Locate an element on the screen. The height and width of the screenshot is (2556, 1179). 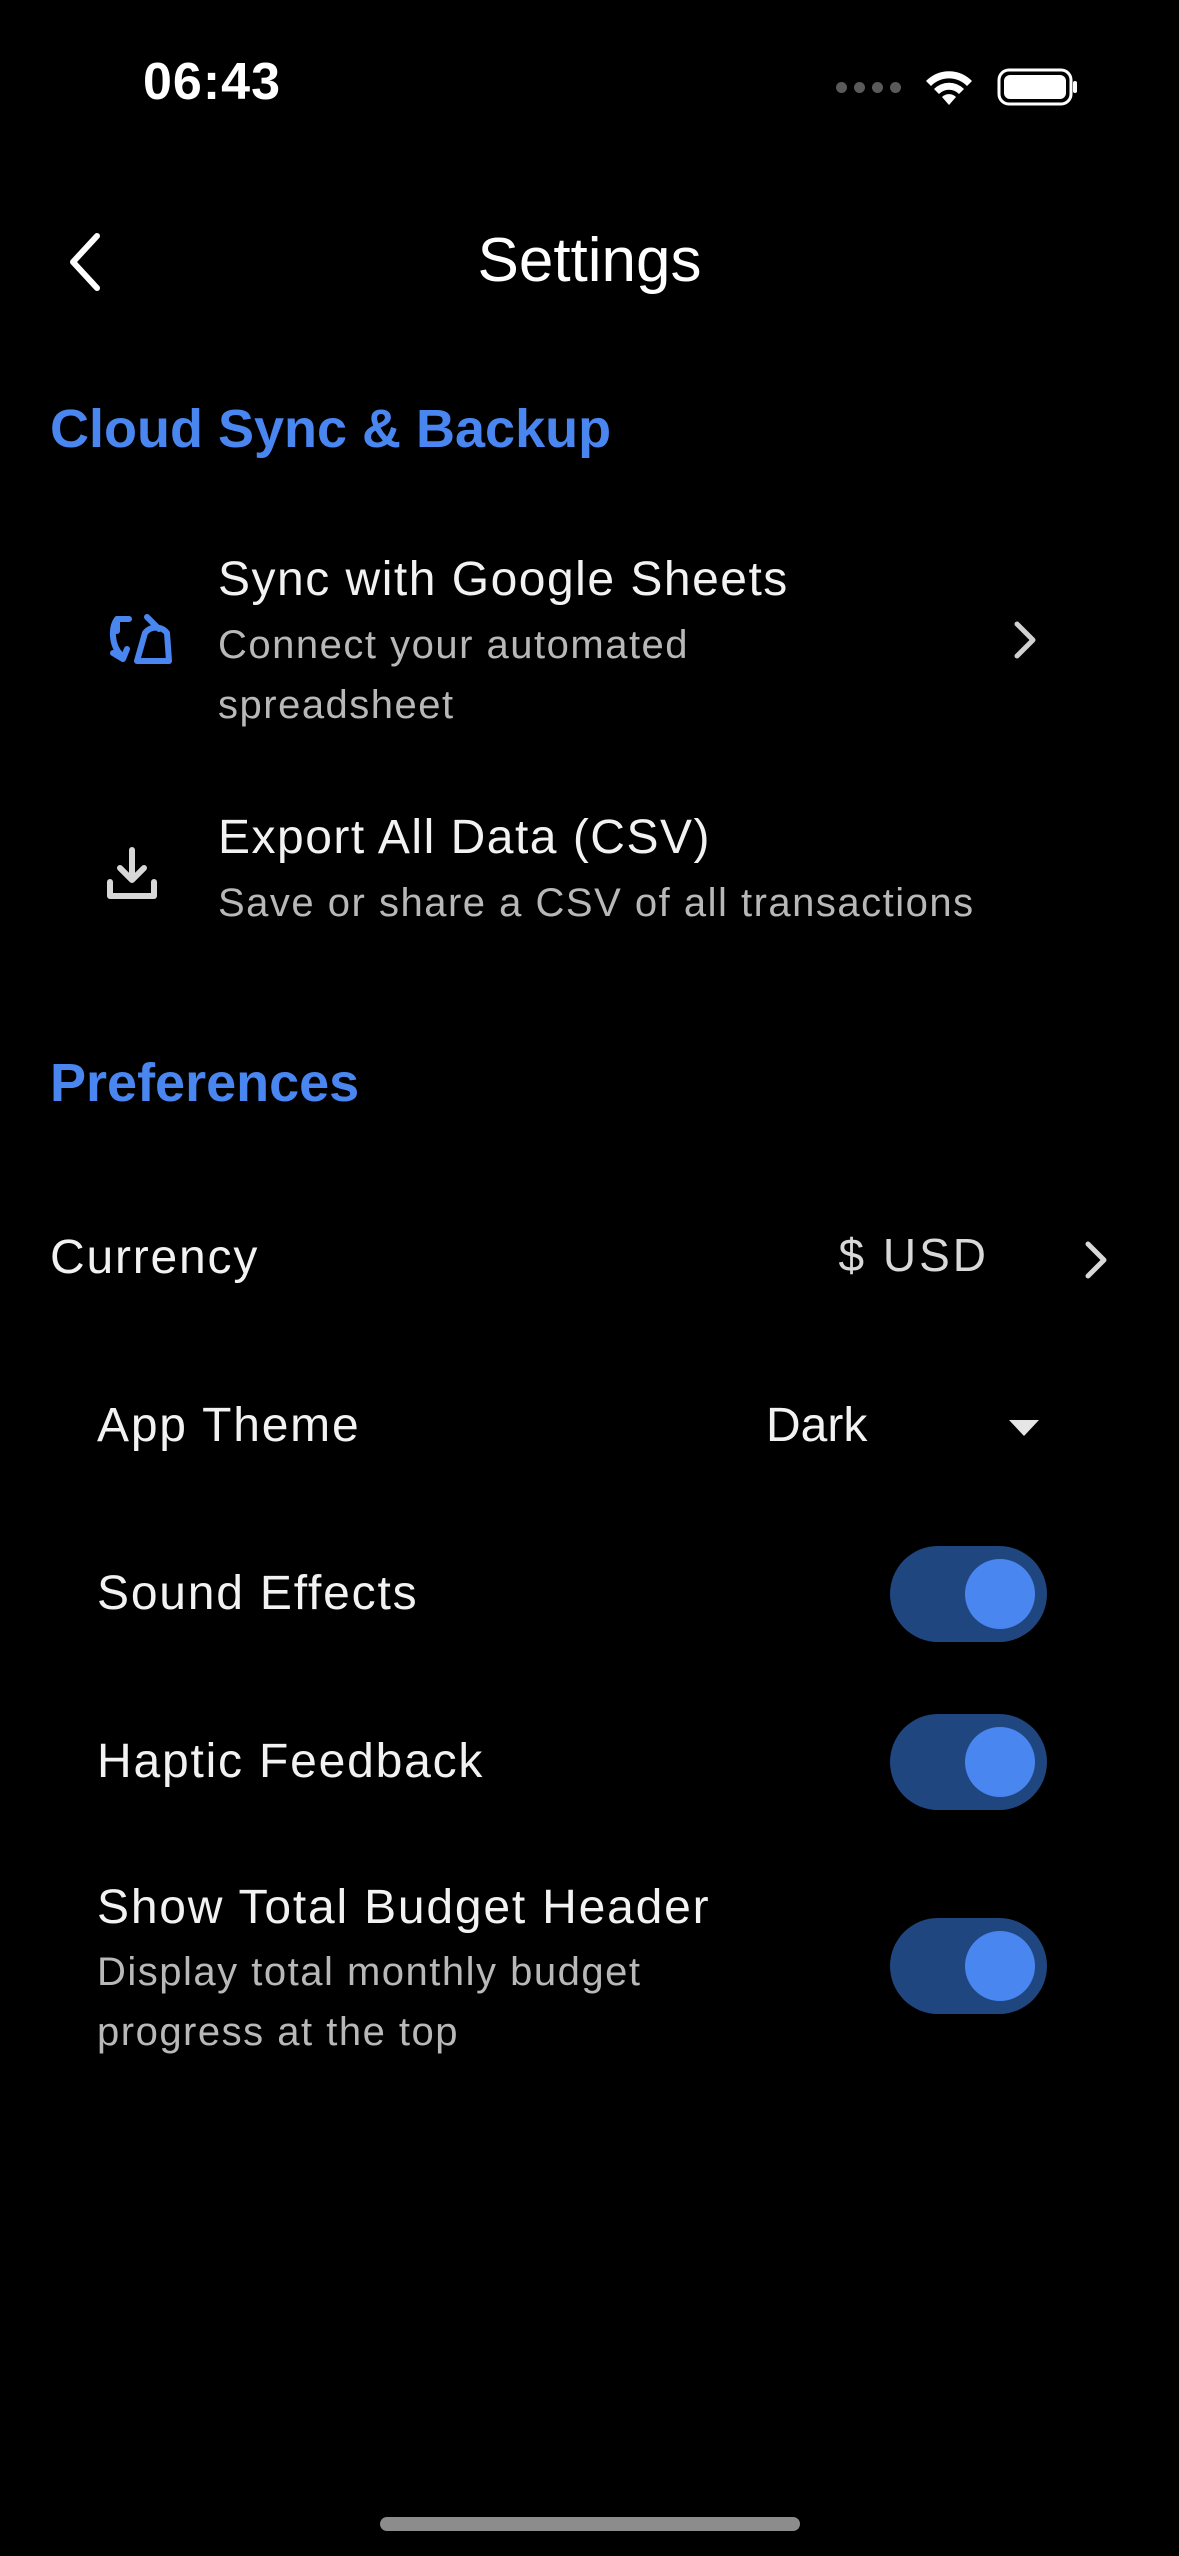
haptic-feedback-label: Haptic Feedback is located at coordinates (291, 1761).